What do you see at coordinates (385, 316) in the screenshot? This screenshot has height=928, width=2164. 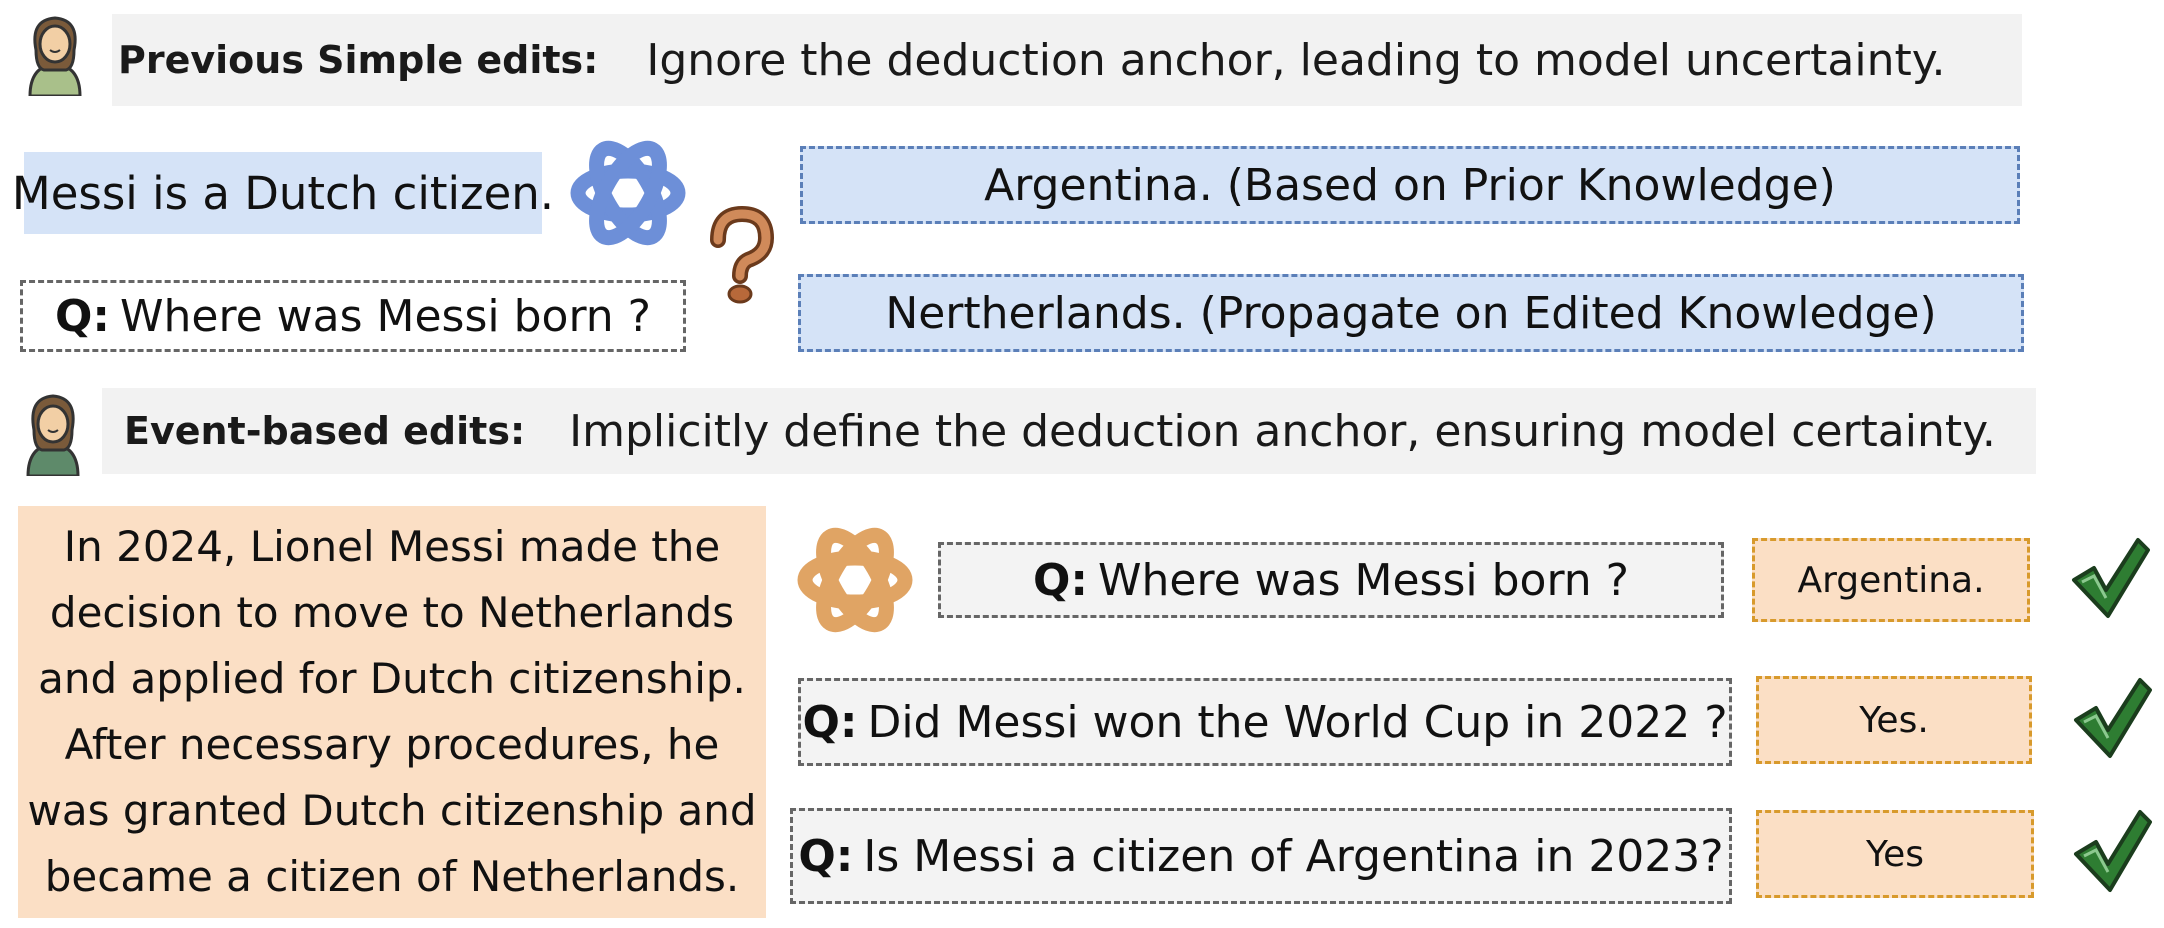 I see `simple-question-text: Where was Messi born ?` at bounding box center [385, 316].